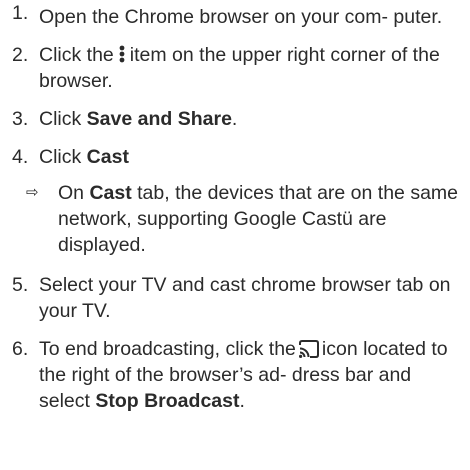 The width and height of the screenshot is (470, 470). Describe the element at coordinates (122, 53) in the screenshot. I see `three-dot-menu-icon` at that location.